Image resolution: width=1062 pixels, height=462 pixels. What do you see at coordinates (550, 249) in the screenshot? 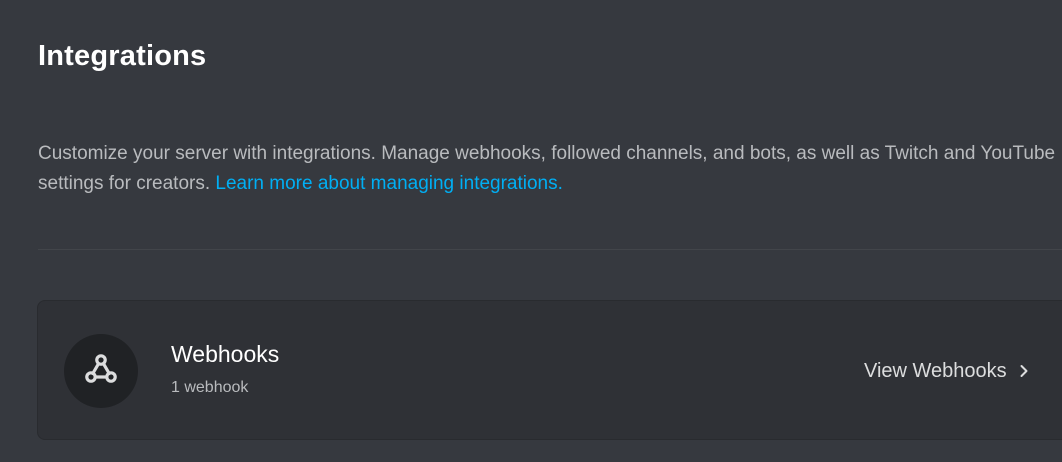
I see `divider` at bounding box center [550, 249].